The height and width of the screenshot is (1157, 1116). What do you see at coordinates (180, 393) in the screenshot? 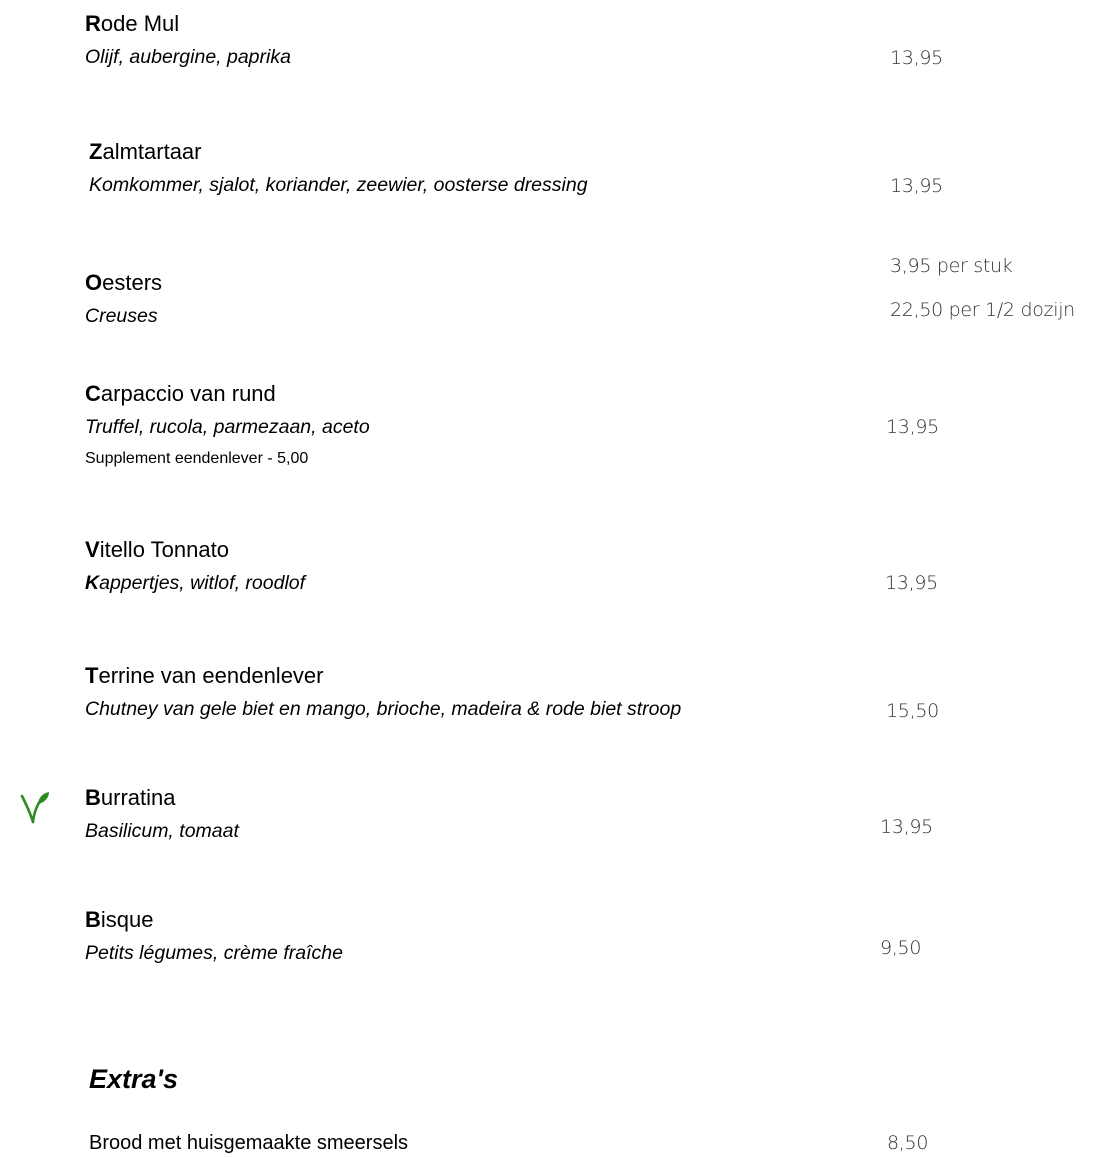
I see `item-name: Carpaccio van rund` at bounding box center [180, 393].